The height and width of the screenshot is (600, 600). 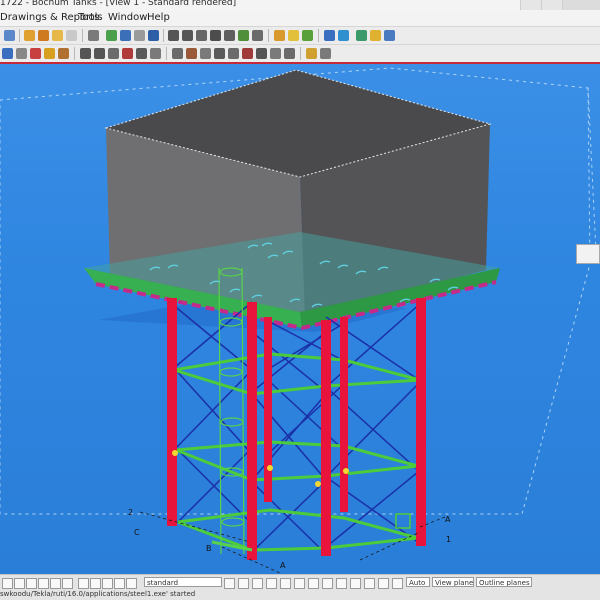 I want to click on grid-label: C, so click(x=137, y=532).